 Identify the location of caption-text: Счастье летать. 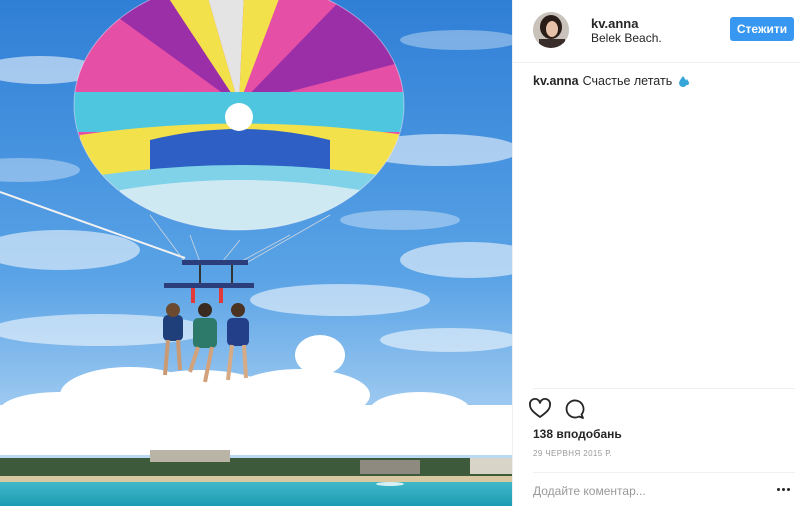
(627, 81).